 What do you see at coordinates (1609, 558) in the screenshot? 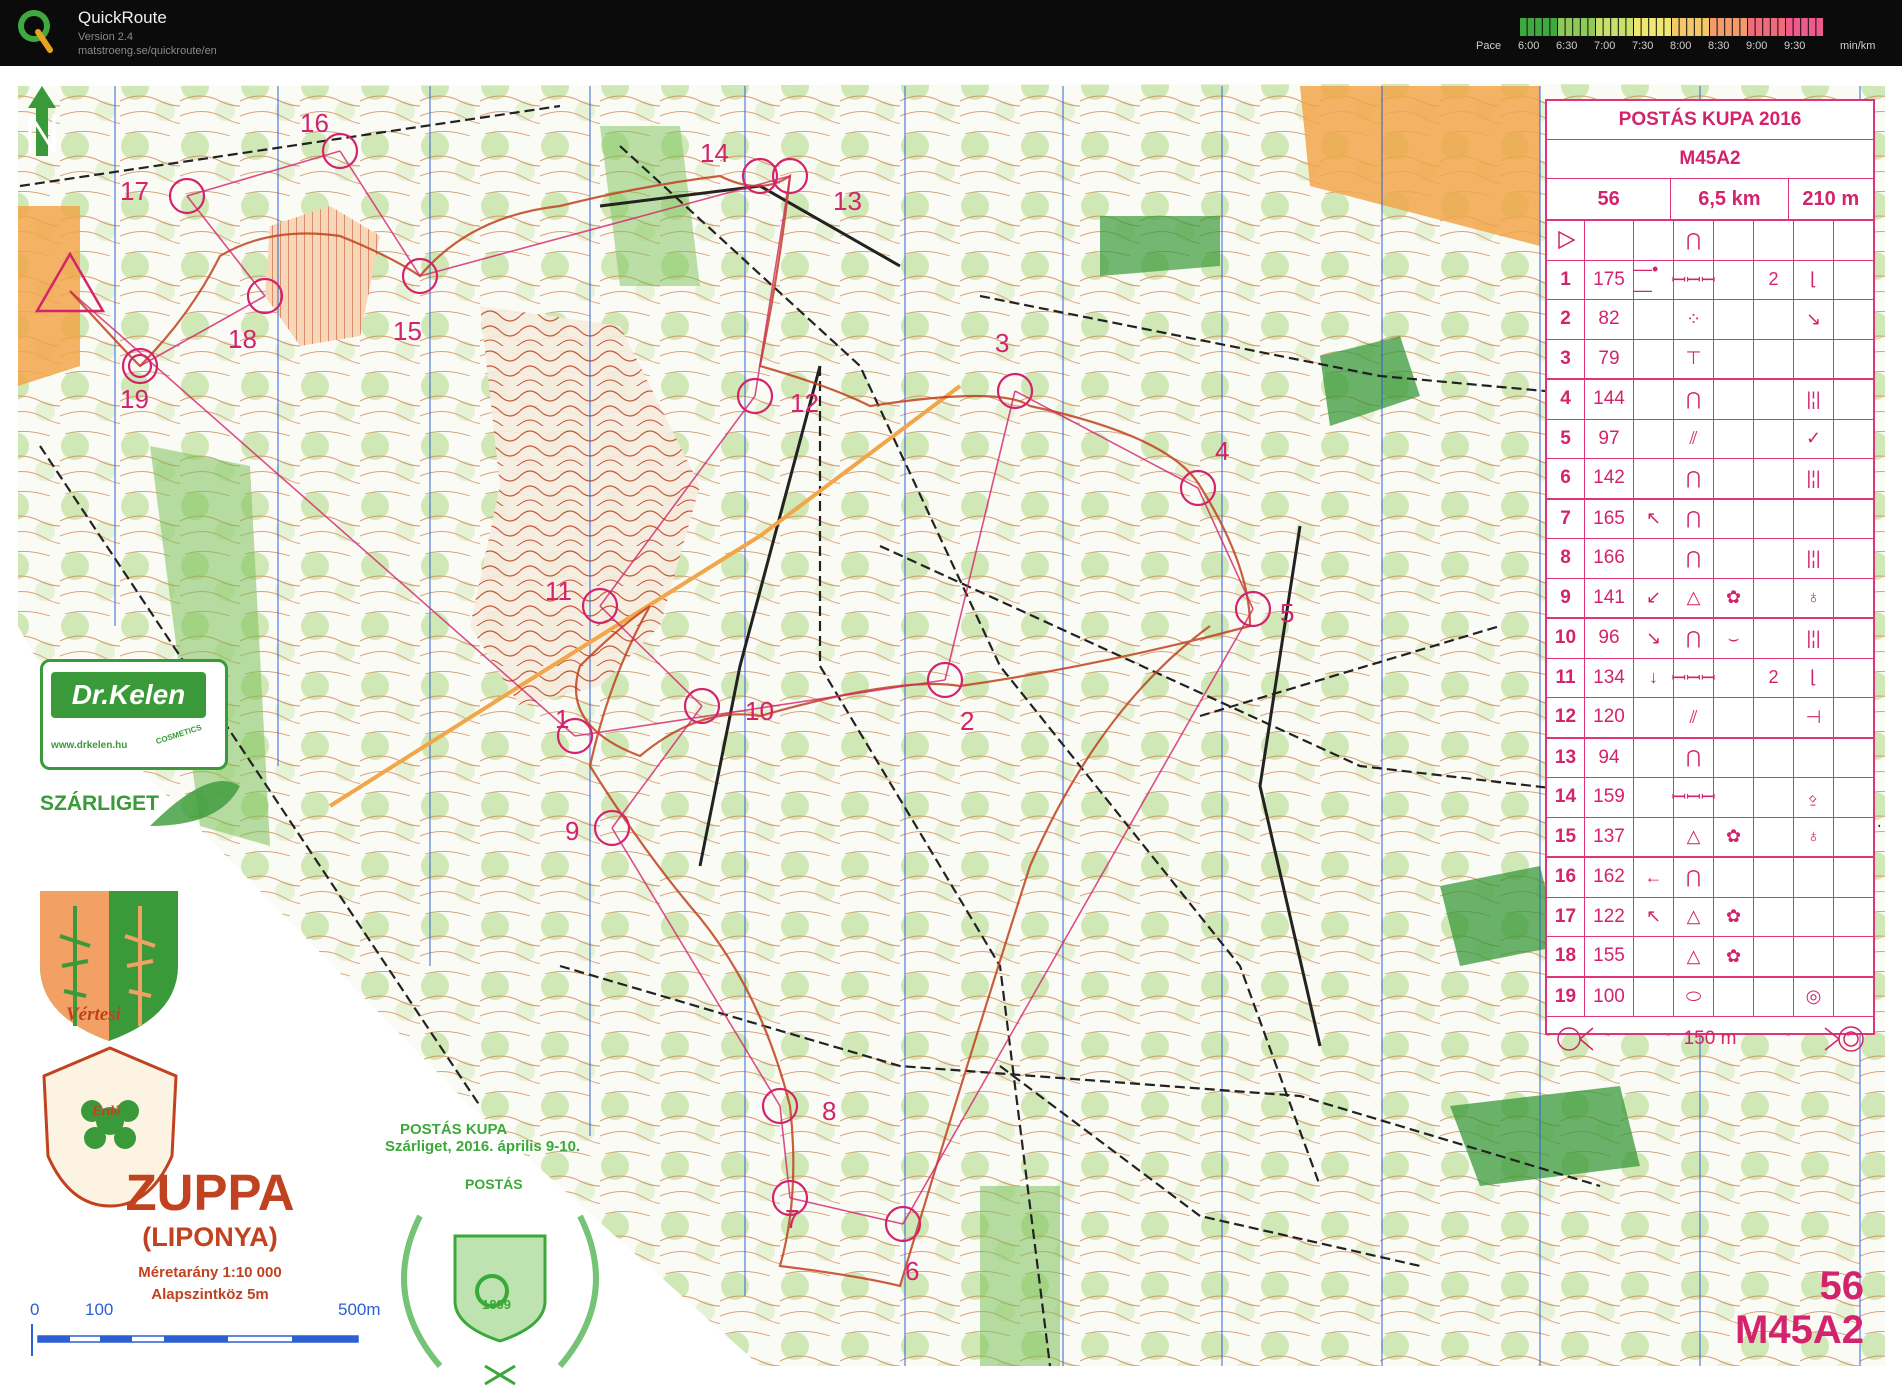
I see `control-code: 166` at bounding box center [1609, 558].